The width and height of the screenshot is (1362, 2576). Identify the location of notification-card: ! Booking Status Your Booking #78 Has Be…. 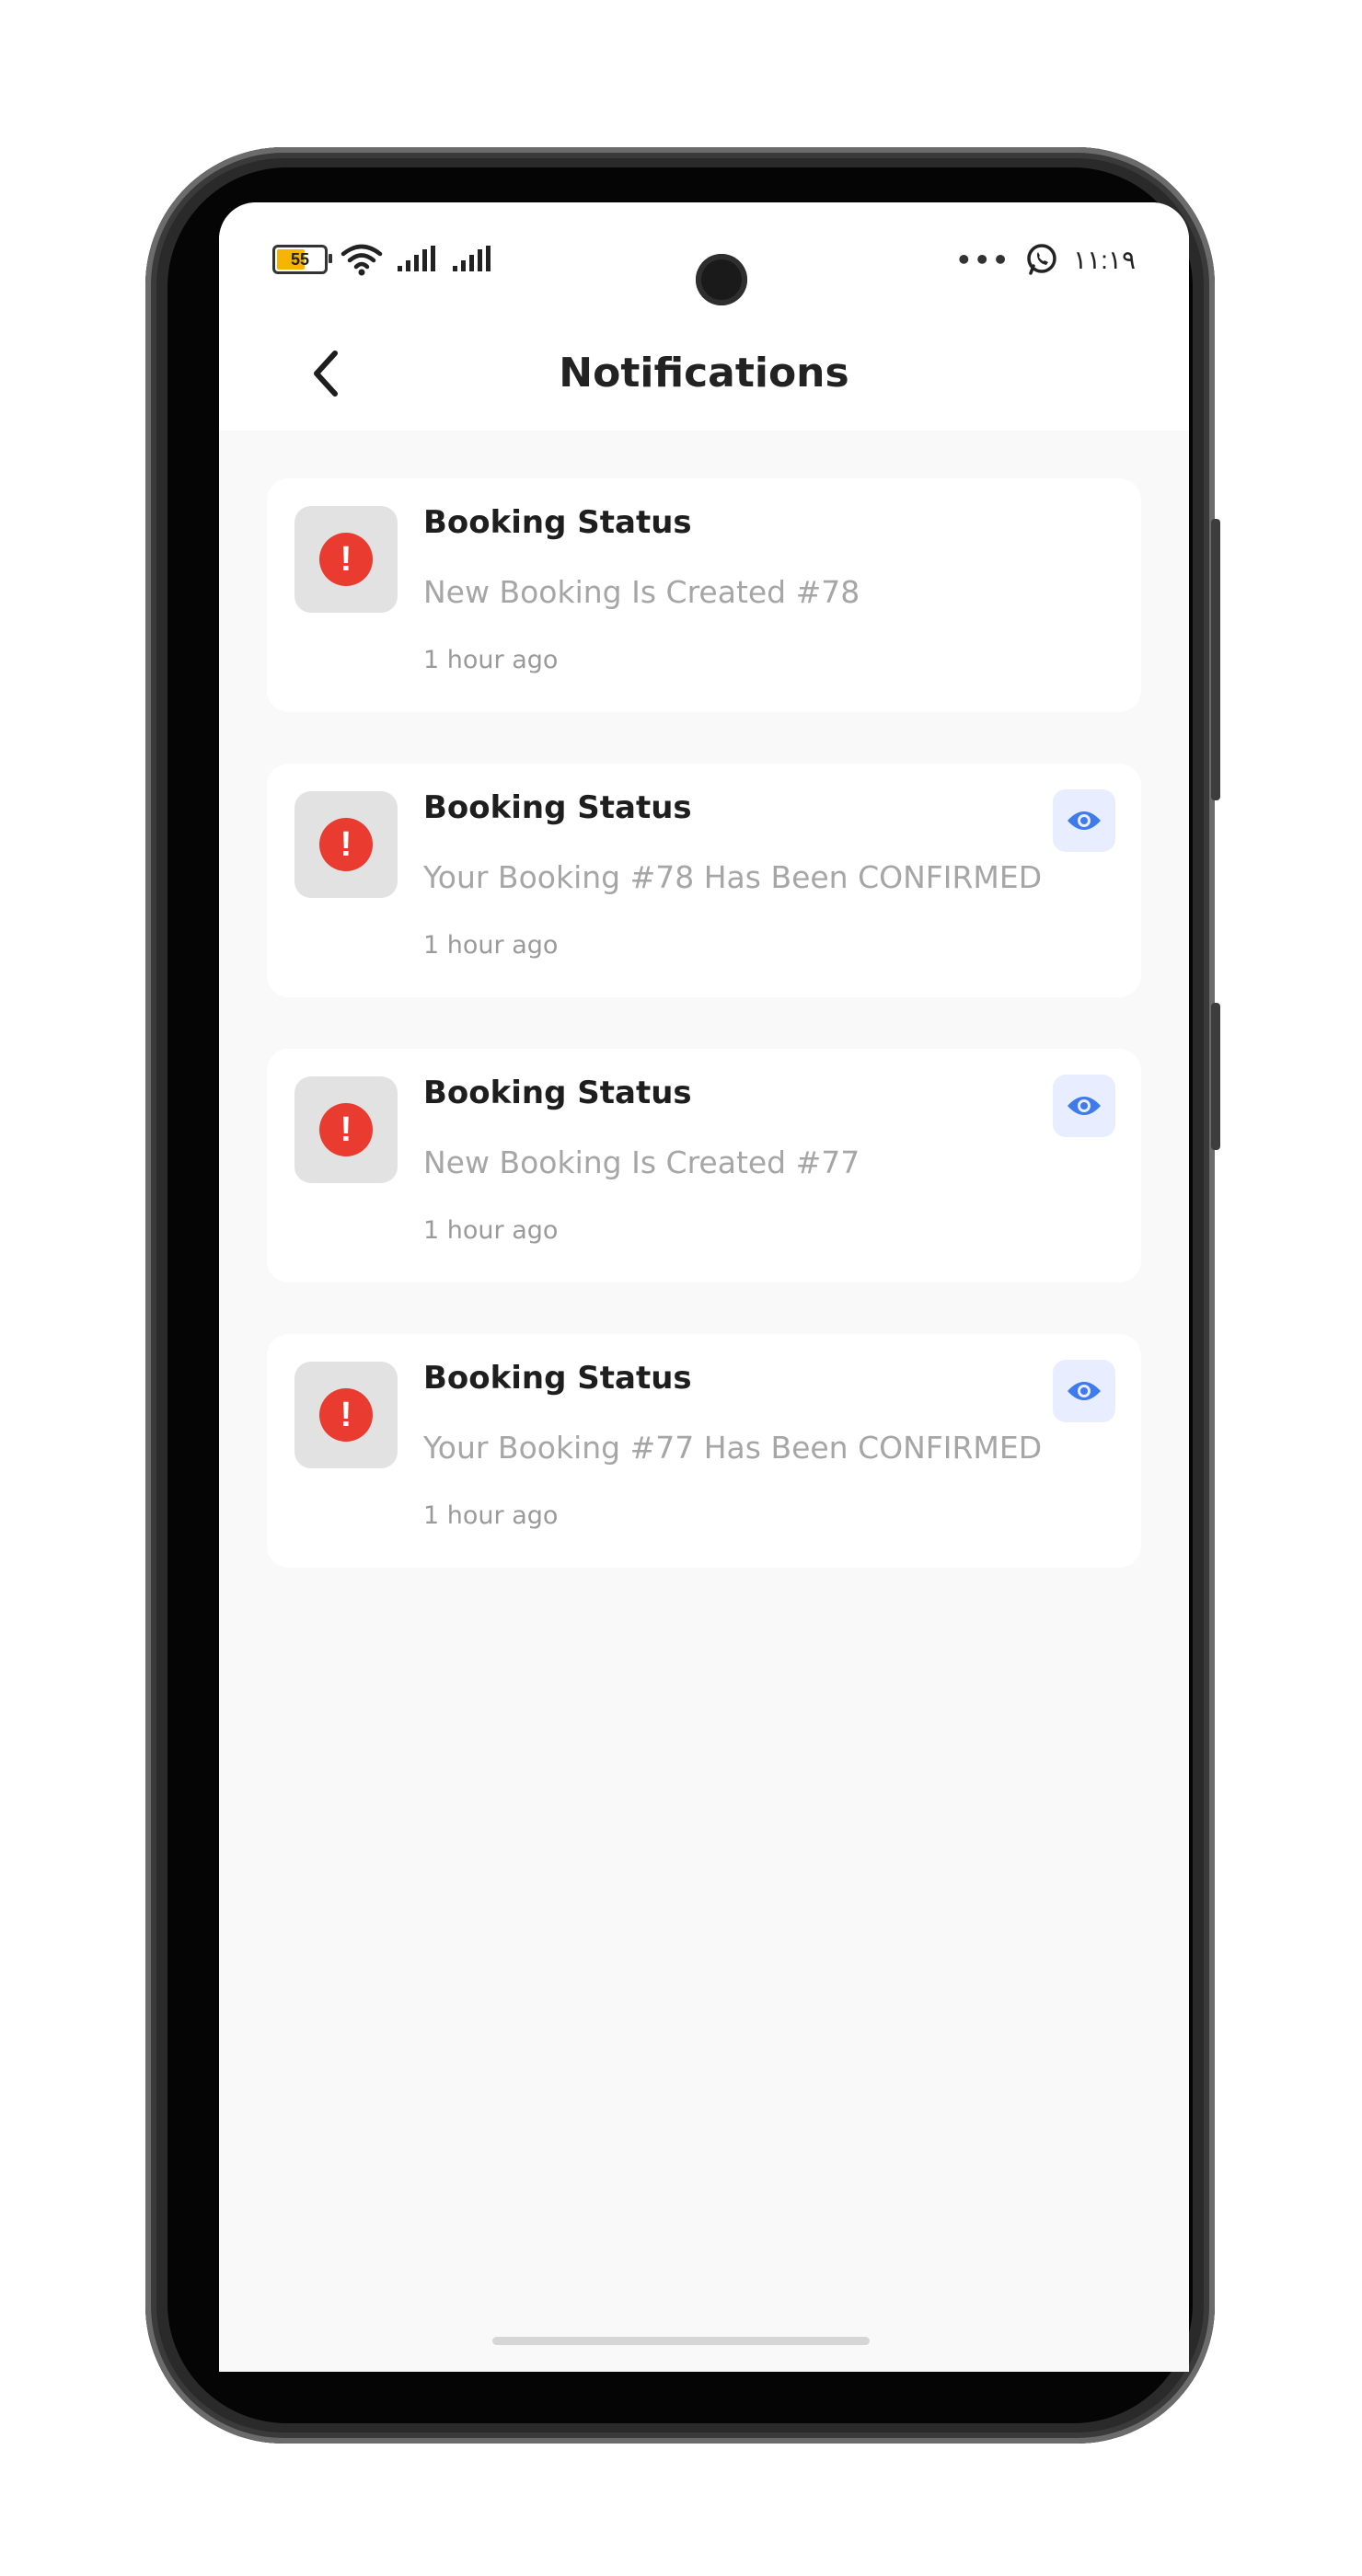
(704, 880).